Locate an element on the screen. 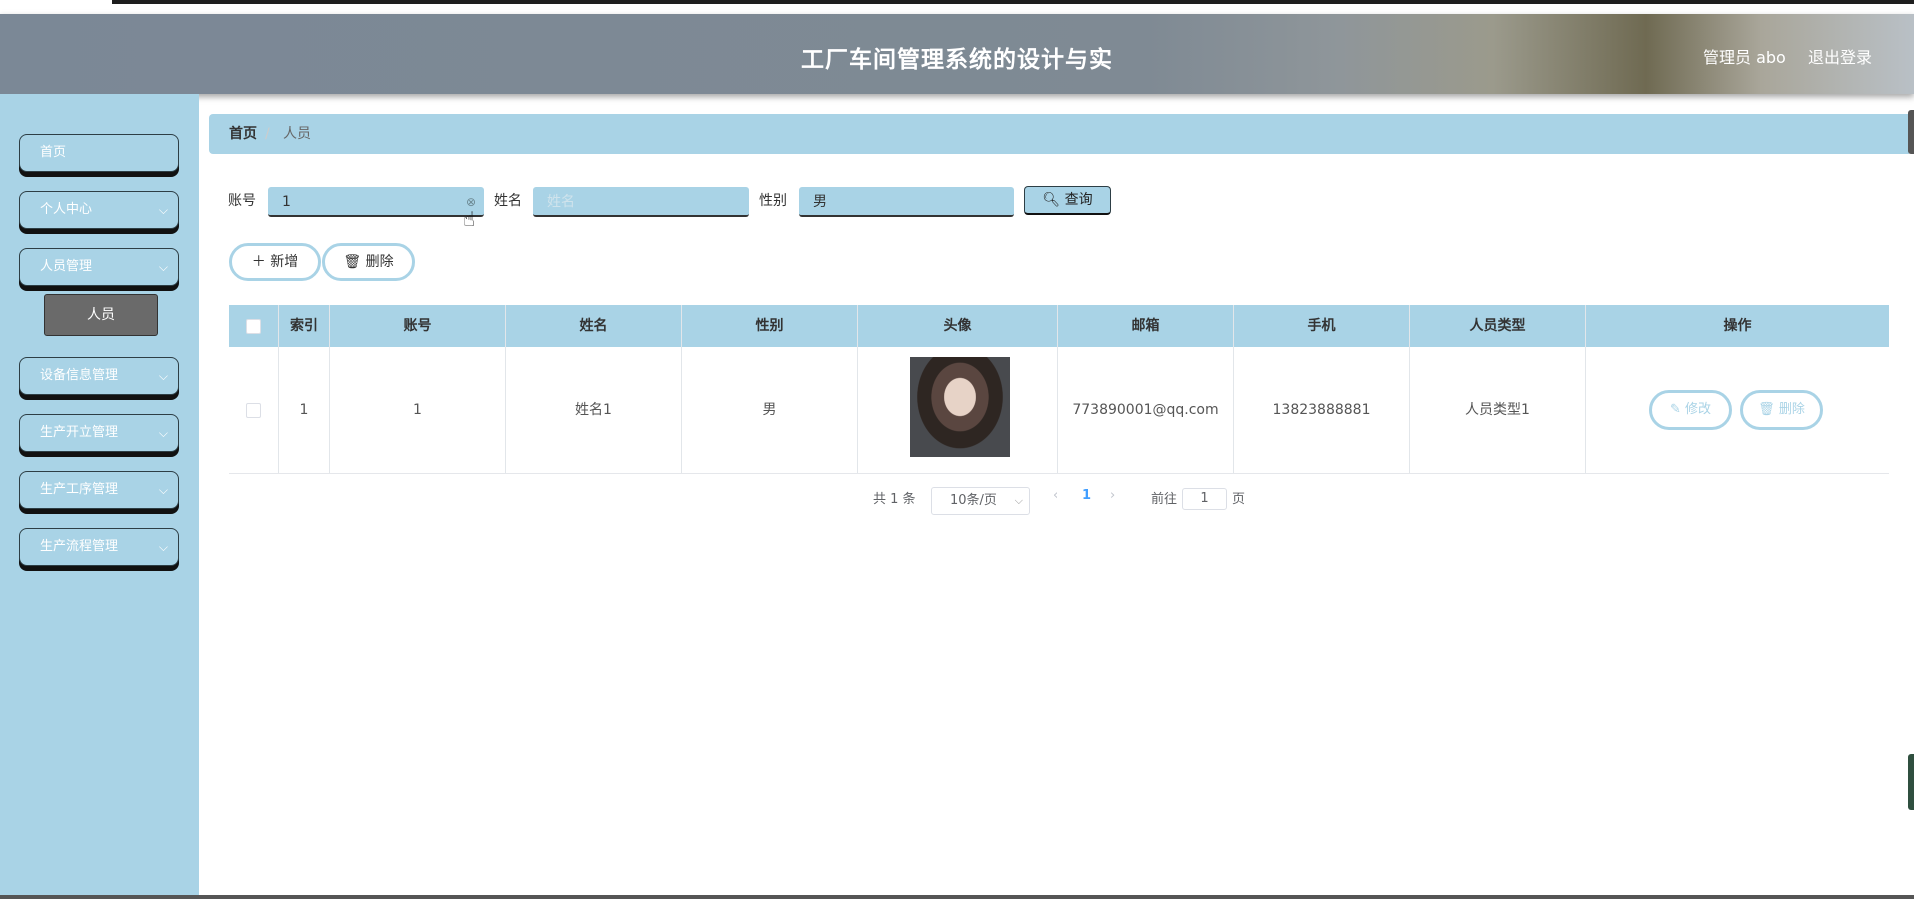  sidebar-item-personal-center: 个人中心 ⌵ is located at coordinates (99, 210).